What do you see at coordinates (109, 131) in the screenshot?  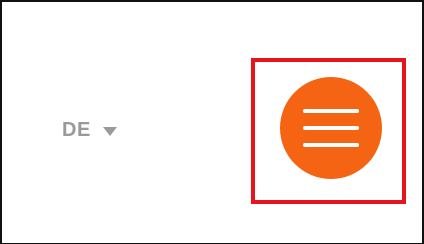 I see `caret-down-icon` at bounding box center [109, 131].